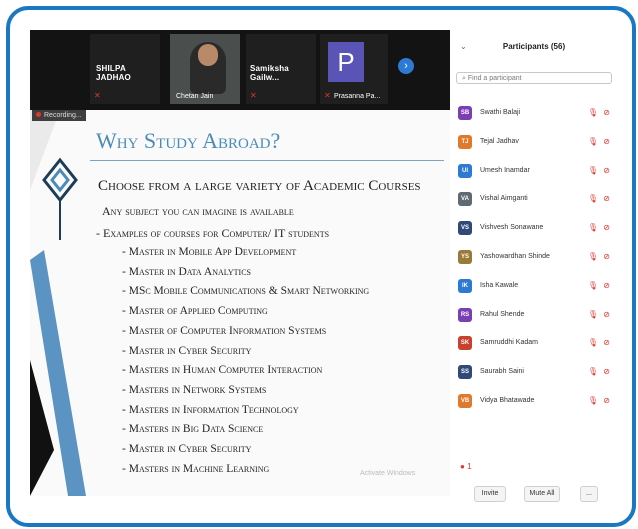  Describe the element at coordinates (512, 228) in the screenshot. I see `participant-name: Vishvesh Sonawane` at that location.